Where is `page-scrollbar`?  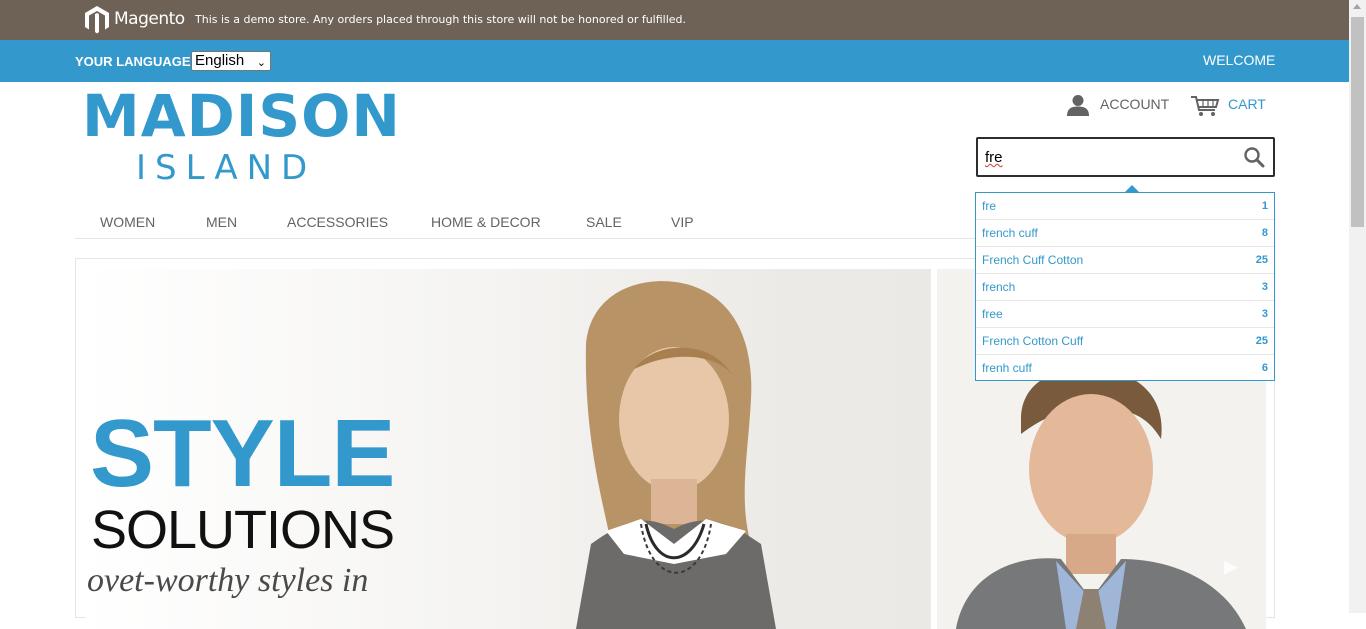 page-scrollbar is located at coordinates (1357, 306).